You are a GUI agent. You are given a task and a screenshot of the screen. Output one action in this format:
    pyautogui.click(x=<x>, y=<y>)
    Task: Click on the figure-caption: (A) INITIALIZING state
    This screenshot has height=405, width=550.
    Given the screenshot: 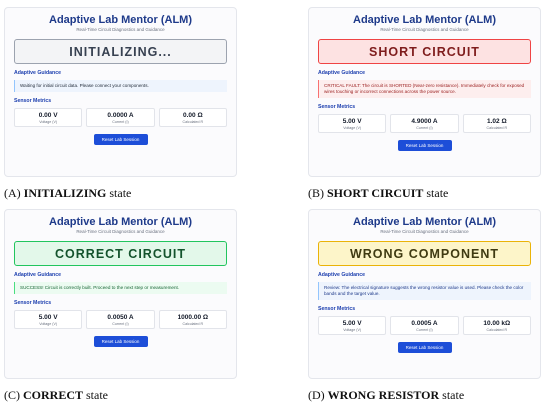 What is the action you would take?
    pyautogui.click(x=67, y=193)
    